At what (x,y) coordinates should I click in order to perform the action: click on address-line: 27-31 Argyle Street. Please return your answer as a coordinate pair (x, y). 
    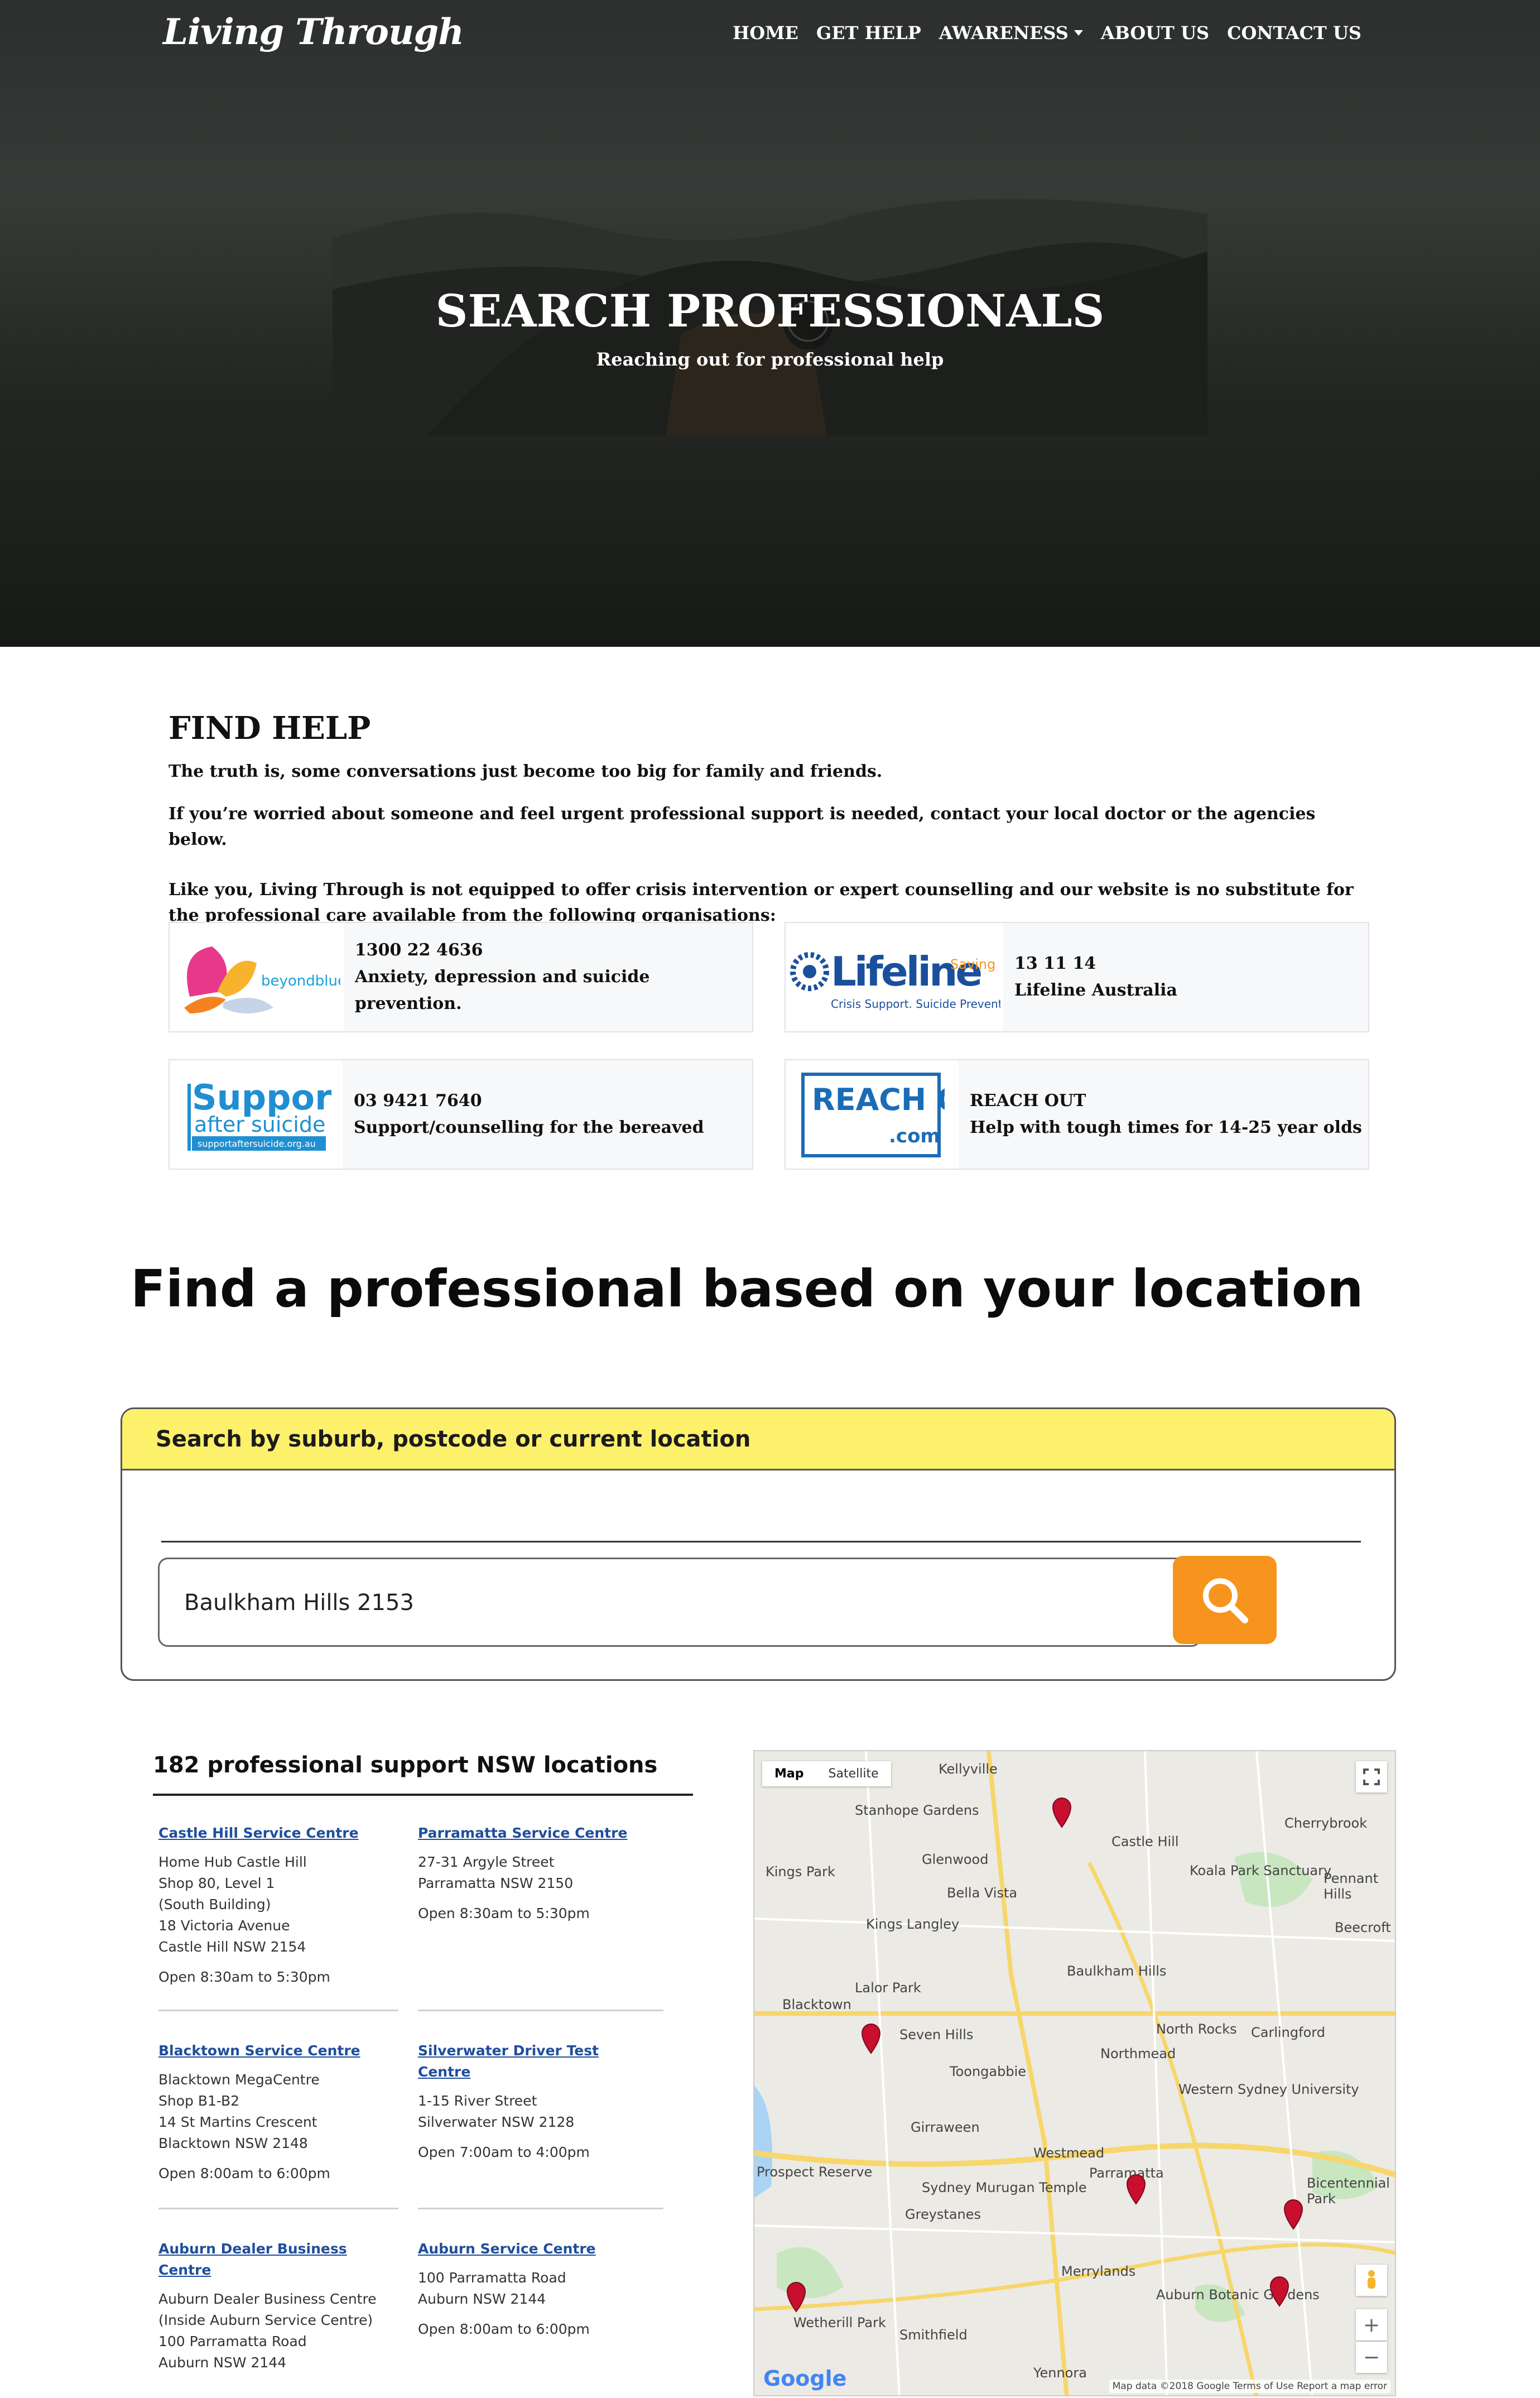
    Looking at the image, I should click on (486, 1862).